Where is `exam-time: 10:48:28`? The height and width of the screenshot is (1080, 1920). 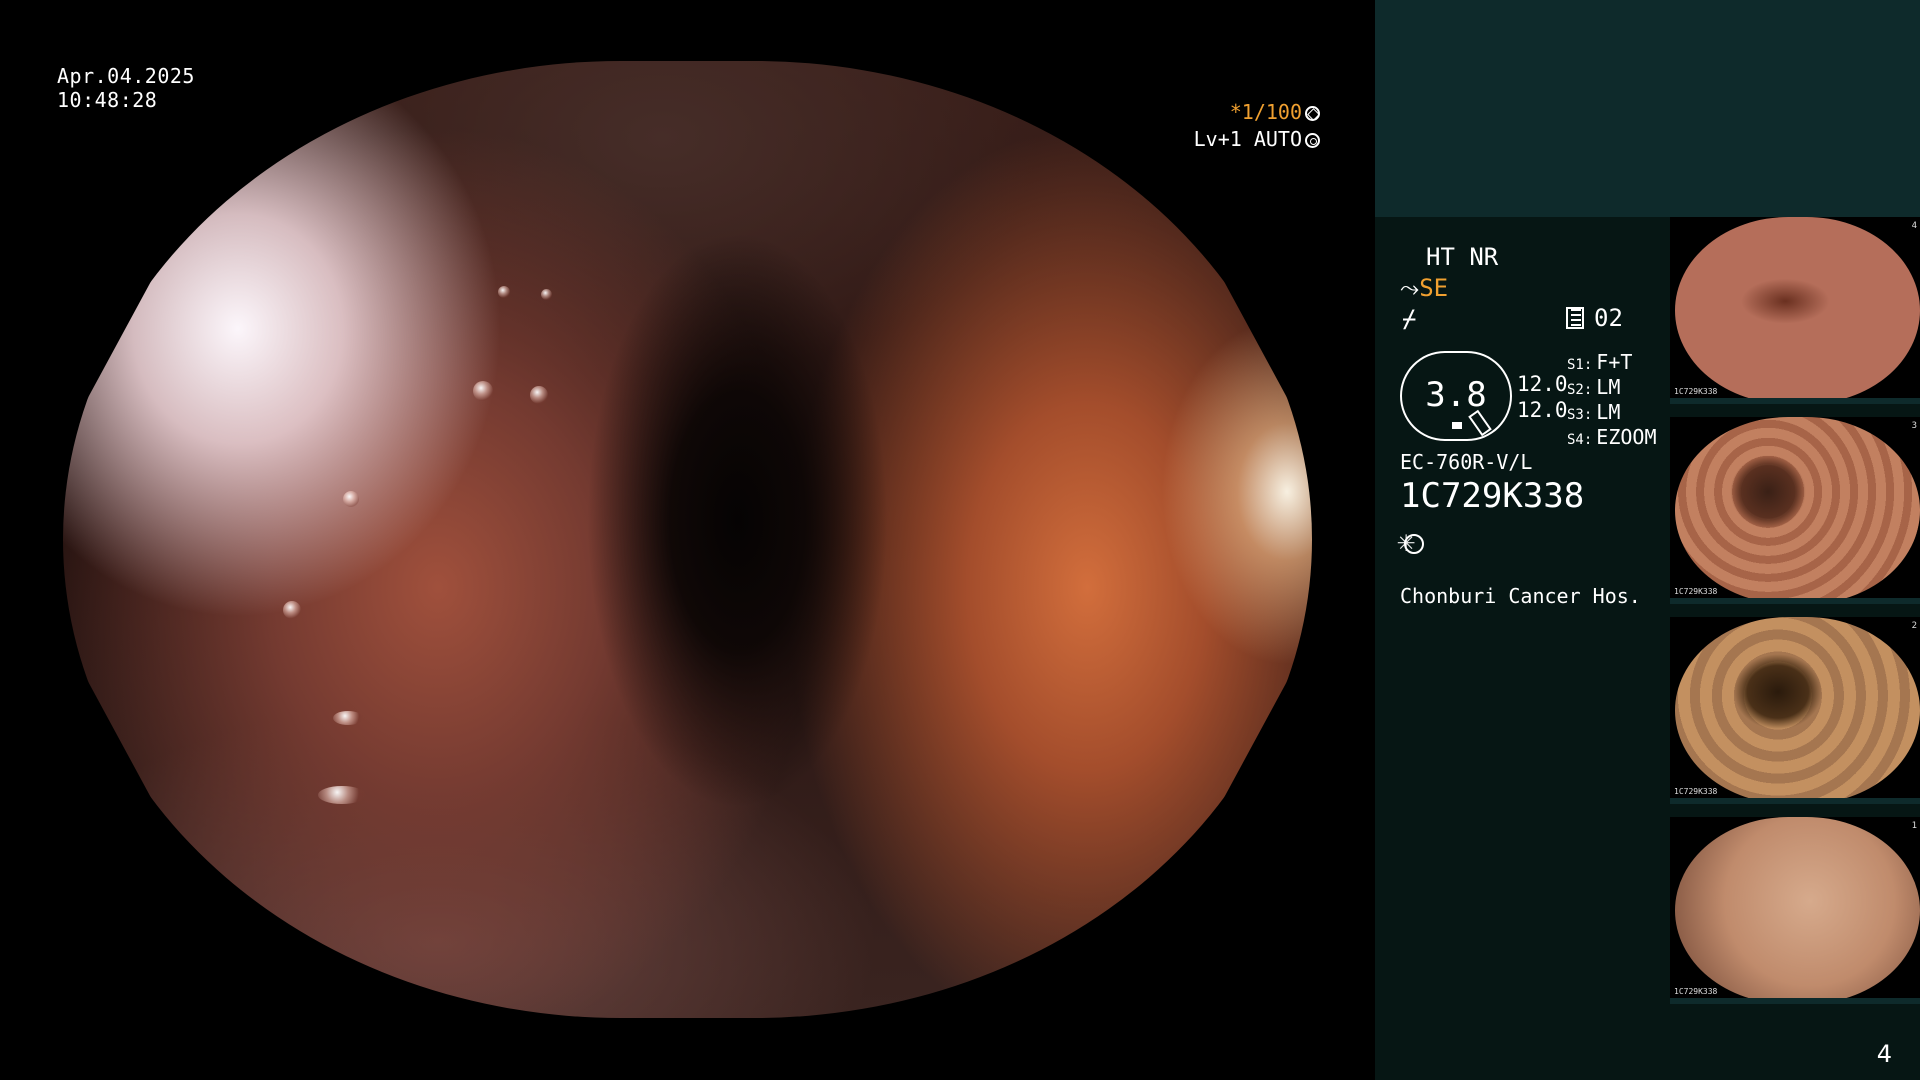 exam-time: 10:48:28 is located at coordinates (107, 100).